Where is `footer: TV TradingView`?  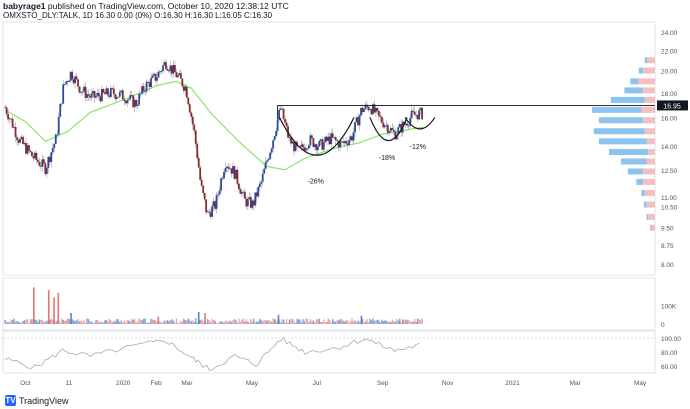
footer: TV TradingView is located at coordinates (345, 401).